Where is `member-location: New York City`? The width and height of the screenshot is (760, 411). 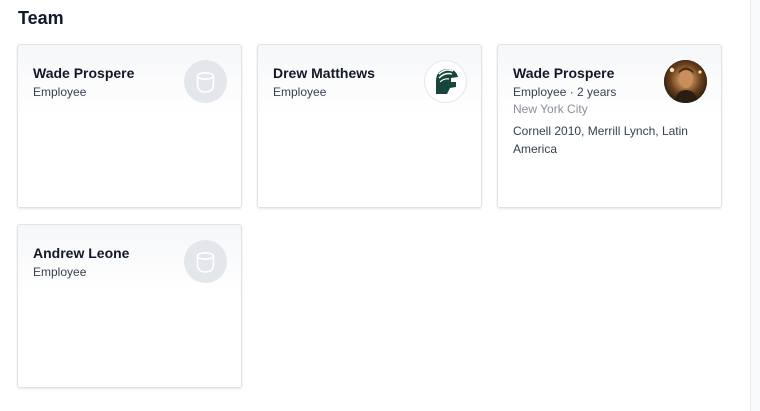 member-location: New York City is located at coordinates (550, 109).